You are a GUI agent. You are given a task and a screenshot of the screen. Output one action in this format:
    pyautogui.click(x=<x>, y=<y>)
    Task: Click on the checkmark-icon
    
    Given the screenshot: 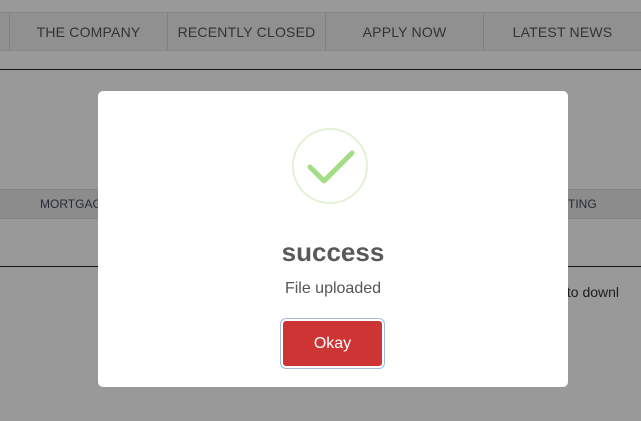 What is the action you would take?
    pyautogui.click(x=330, y=166)
    